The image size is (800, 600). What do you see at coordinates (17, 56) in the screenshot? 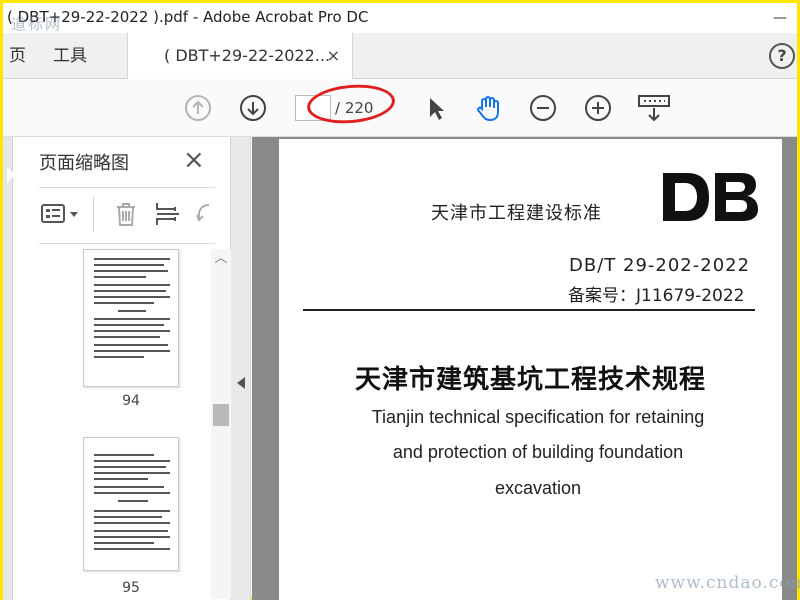
I see `tab-home: 页` at bounding box center [17, 56].